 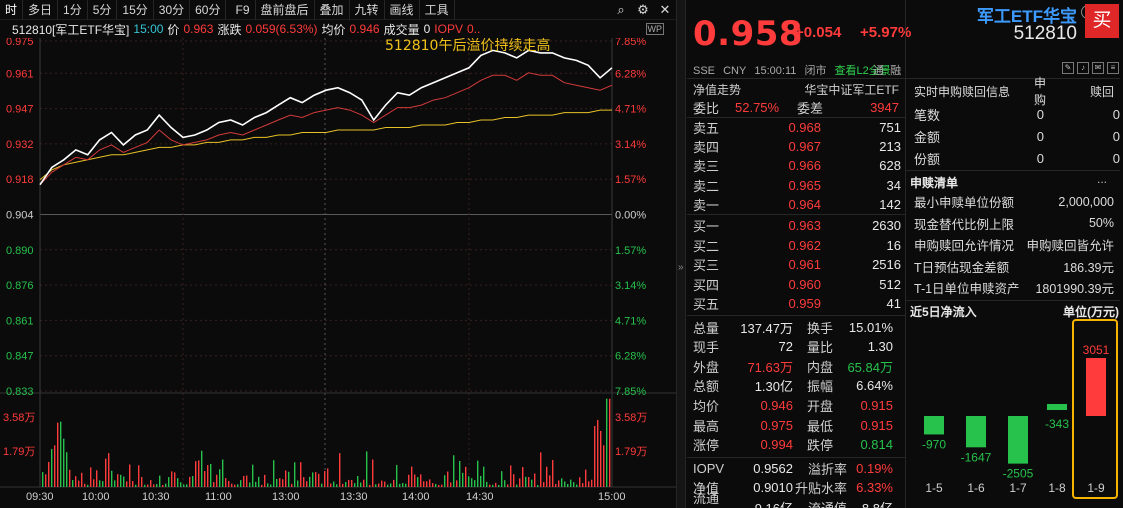 What do you see at coordinates (886, 32) in the screenshot?
I see `price-change-pct: +5.97%` at bounding box center [886, 32].